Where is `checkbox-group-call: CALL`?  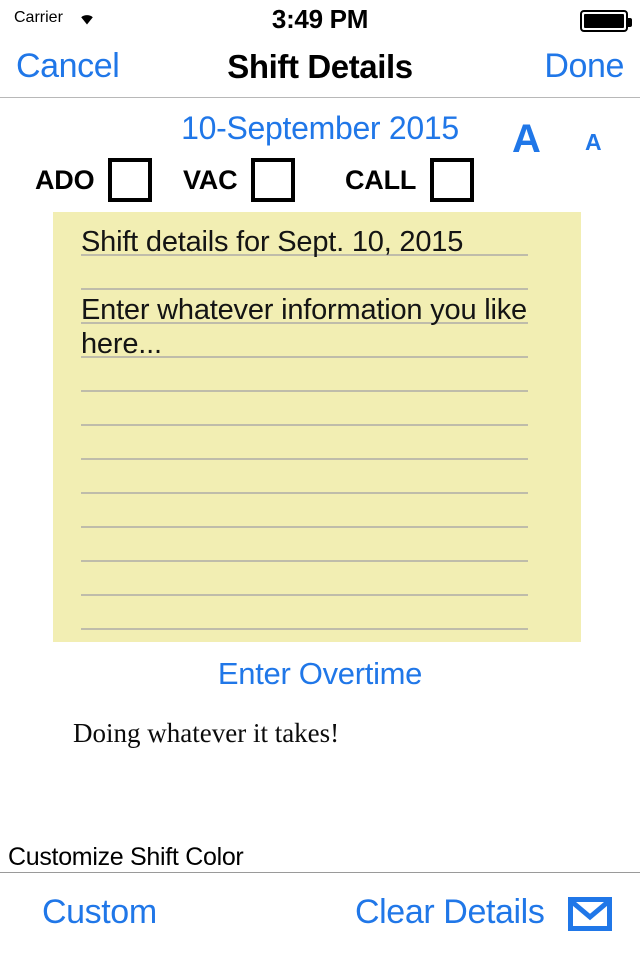 checkbox-group-call: CALL is located at coordinates (410, 180).